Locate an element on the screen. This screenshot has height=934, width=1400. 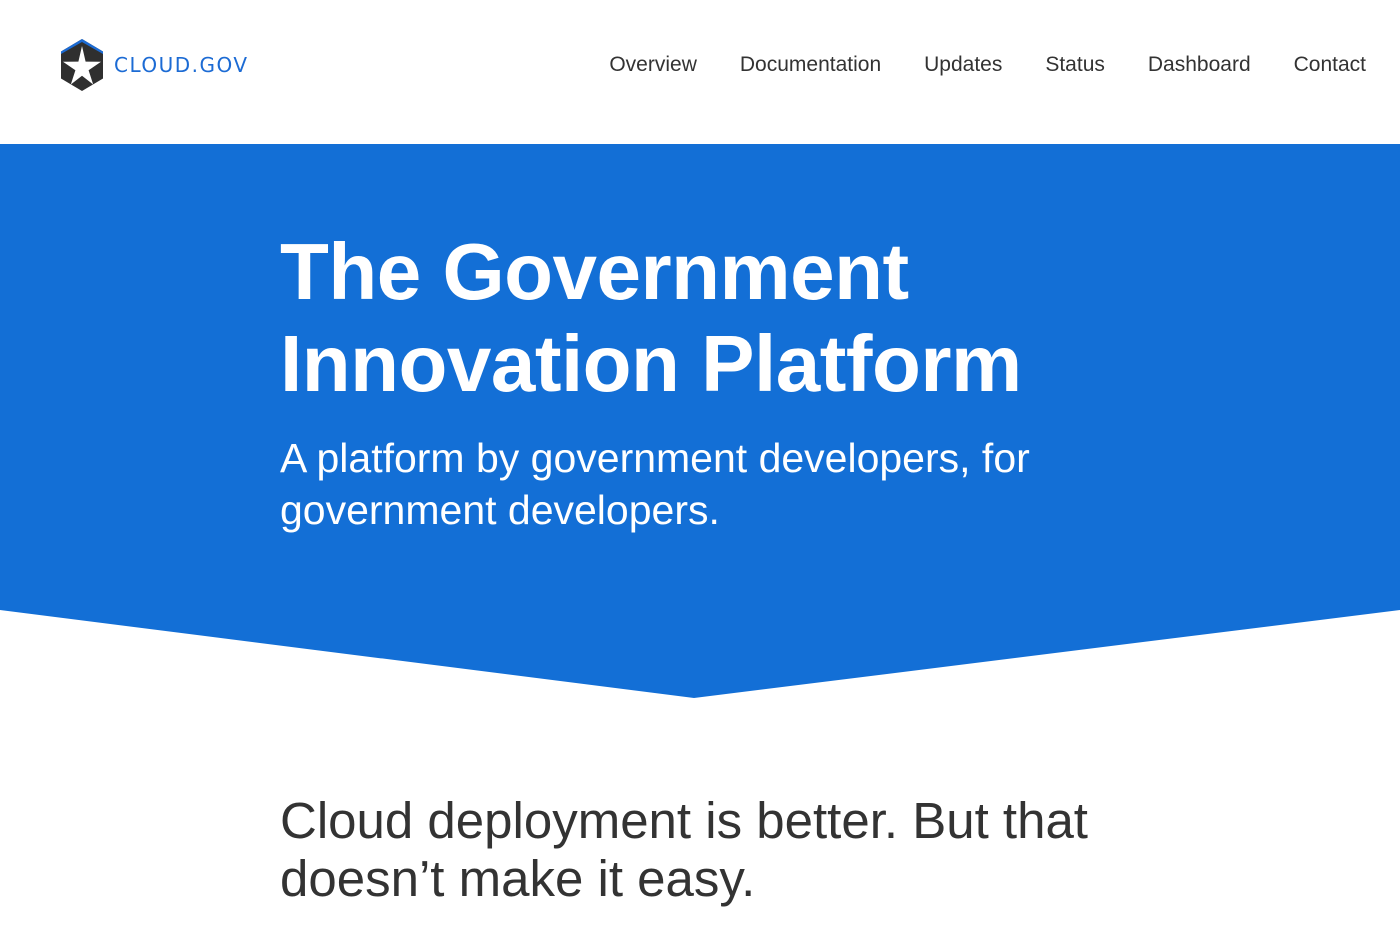
nav-link-dashboard: Dashboard is located at coordinates (1199, 65).